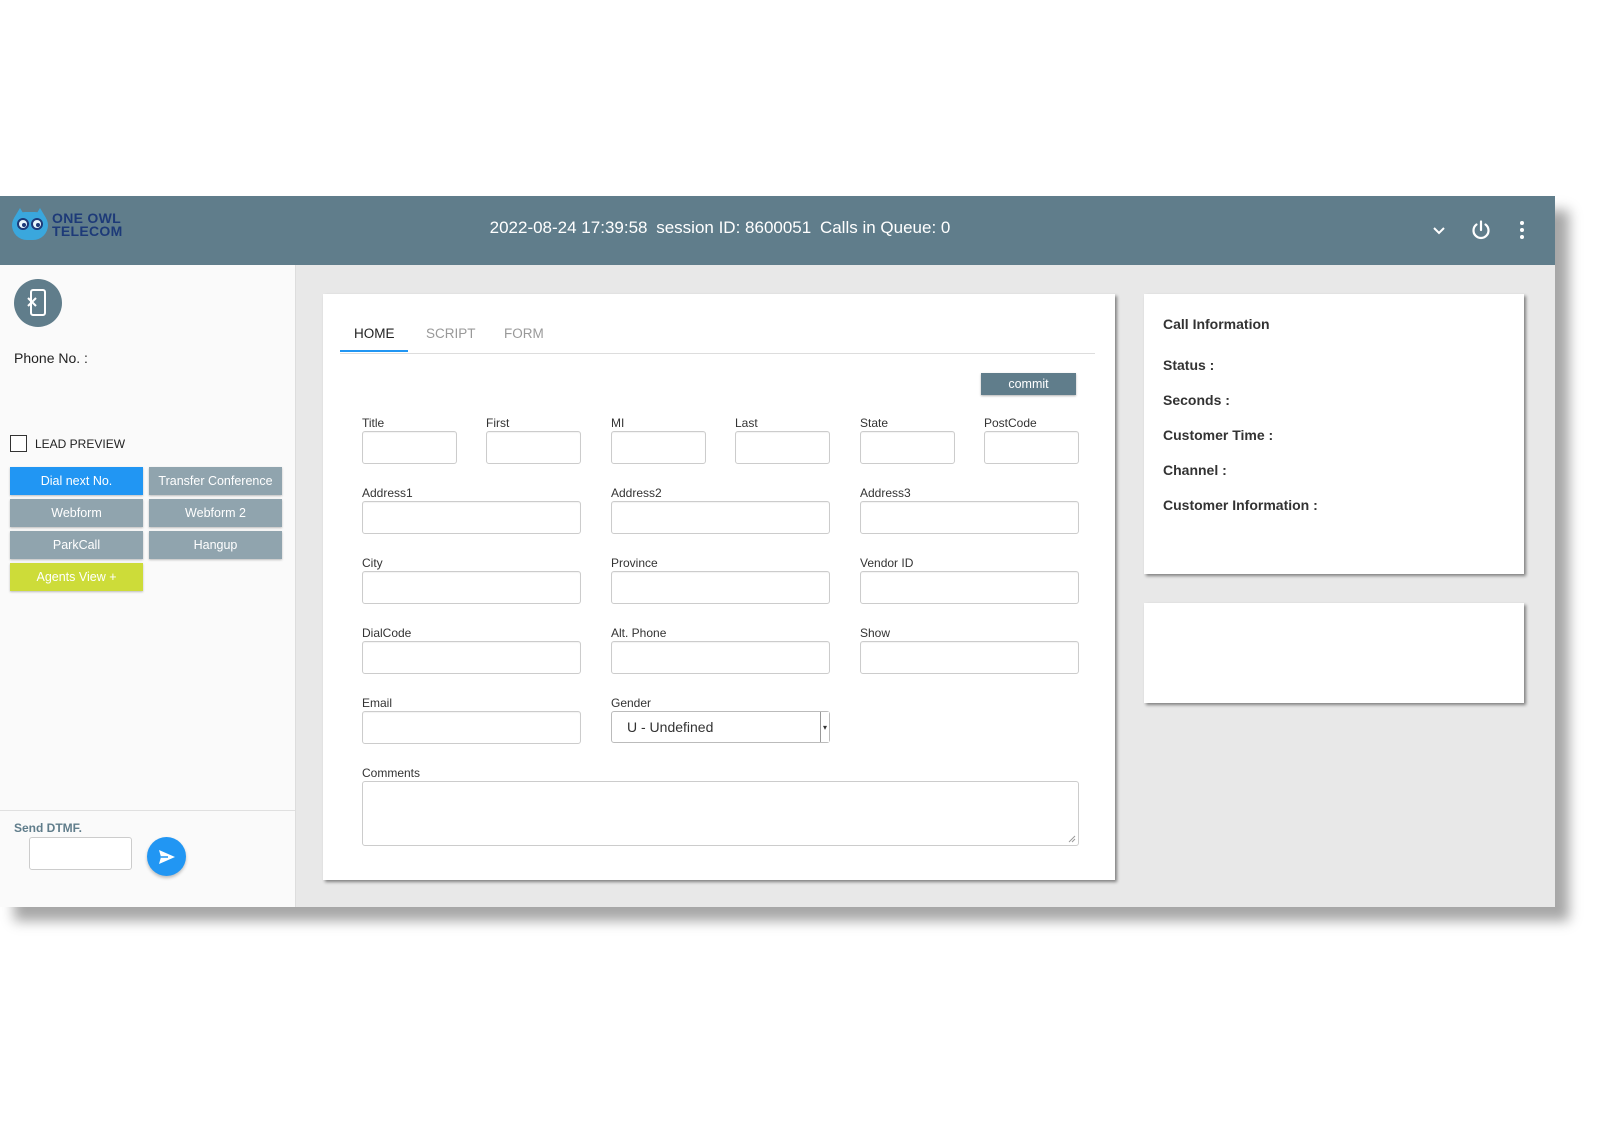  What do you see at coordinates (471, 587) in the screenshot?
I see `city-field` at bounding box center [471, 587].